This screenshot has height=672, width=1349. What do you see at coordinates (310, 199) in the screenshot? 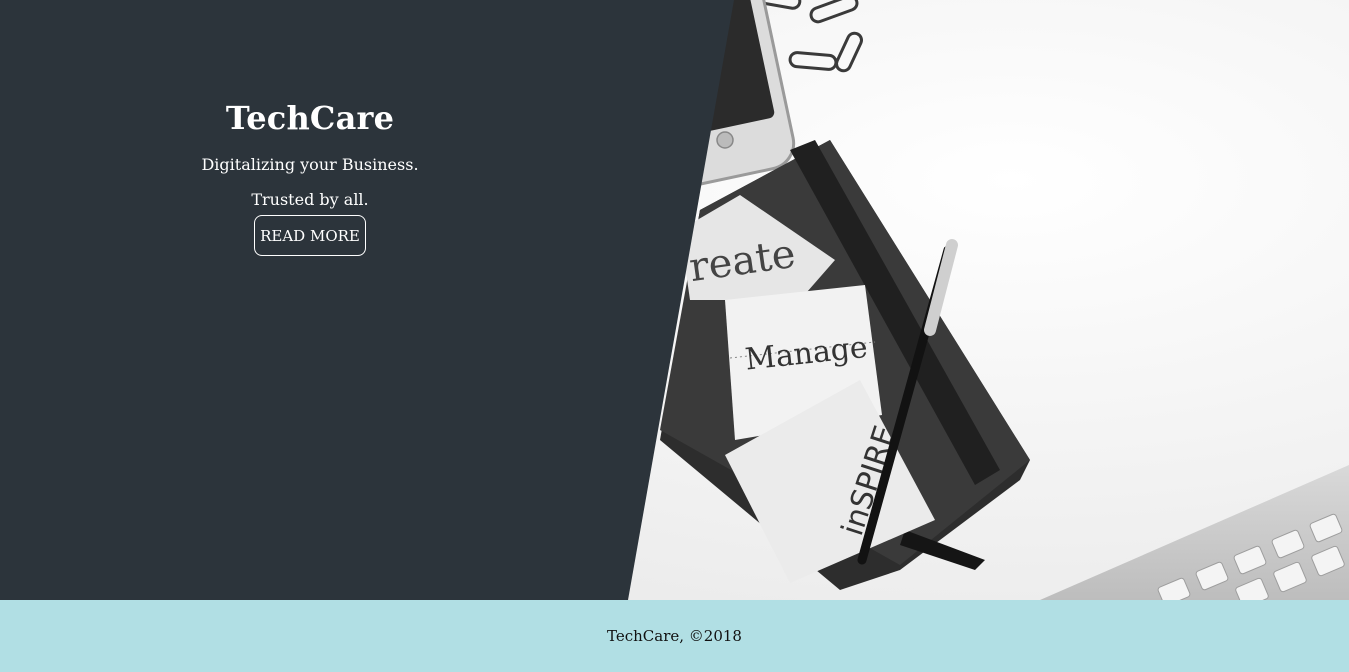
I see `tagline-line-2: Trusted by all.` at bounding box center [310, 199].